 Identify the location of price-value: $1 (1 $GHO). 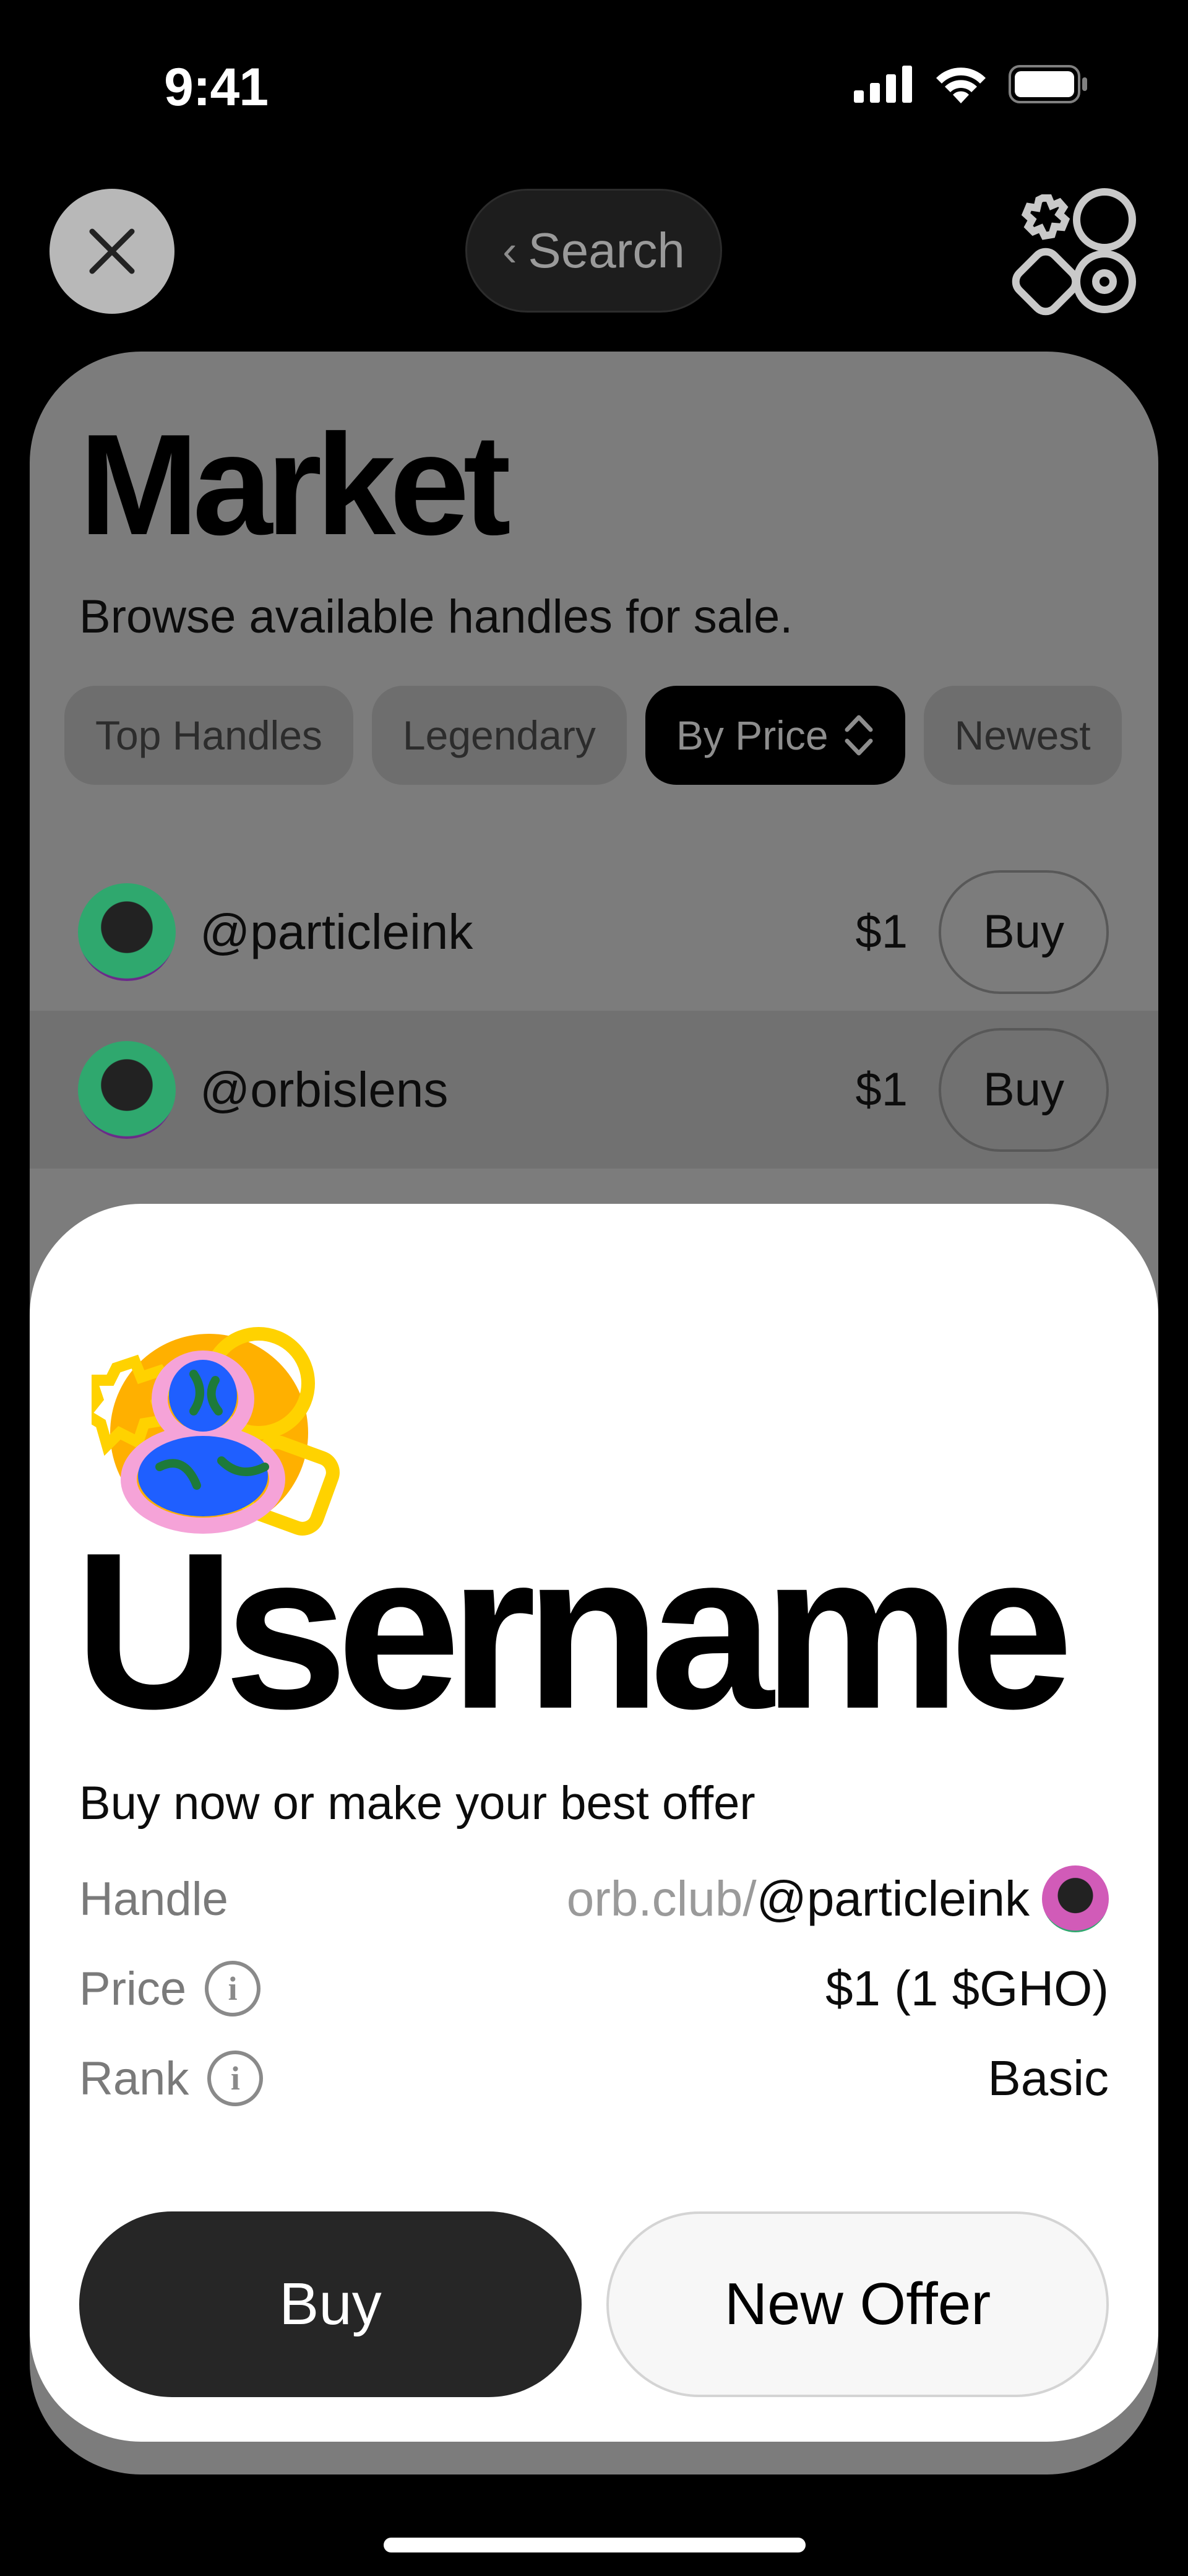
(967, 1988).